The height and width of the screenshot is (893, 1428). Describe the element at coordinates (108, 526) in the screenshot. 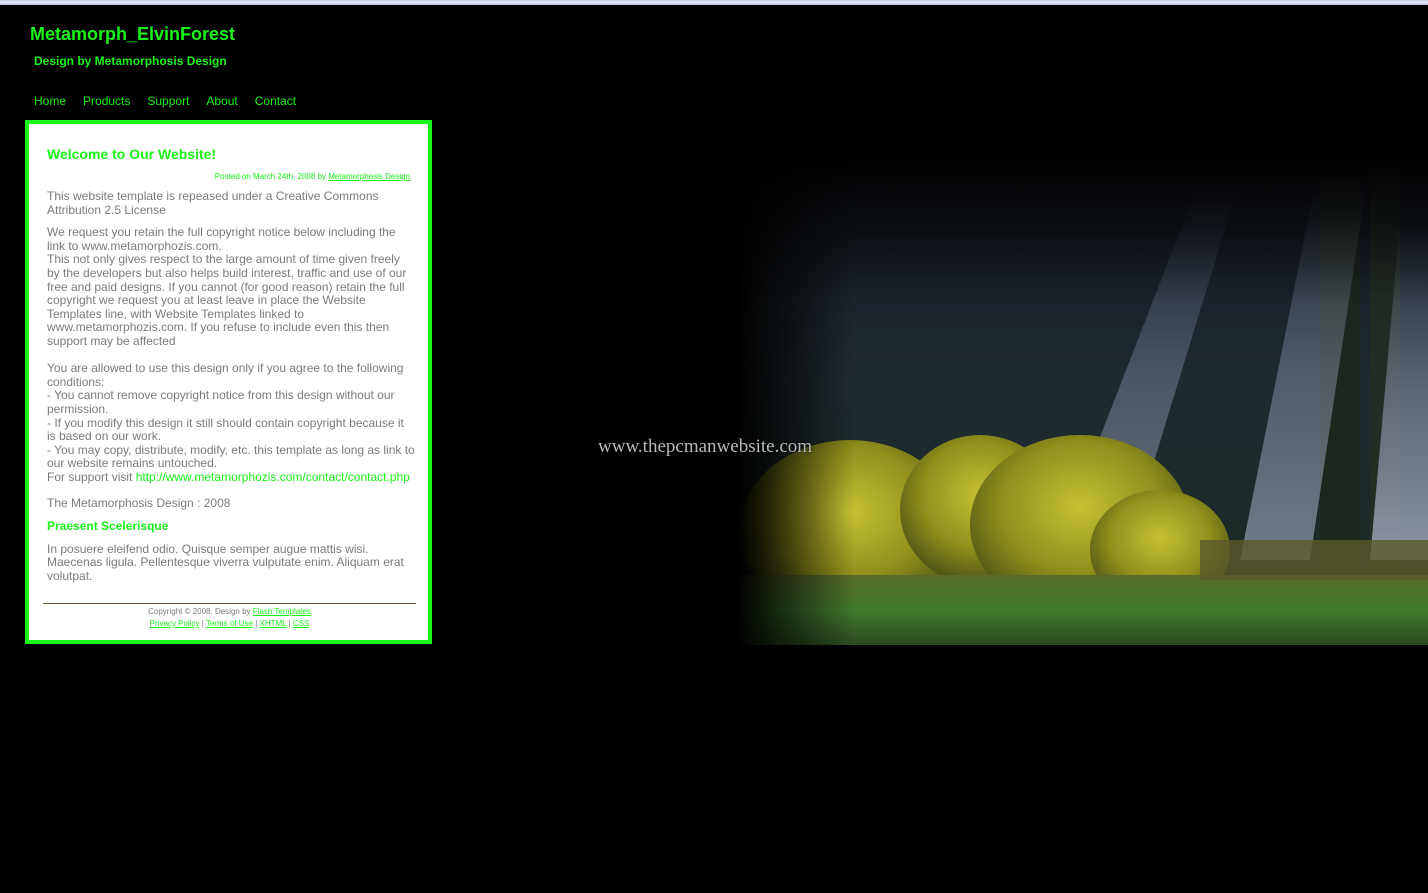

I see `section-title: Praesent Scelerisque` at that location.